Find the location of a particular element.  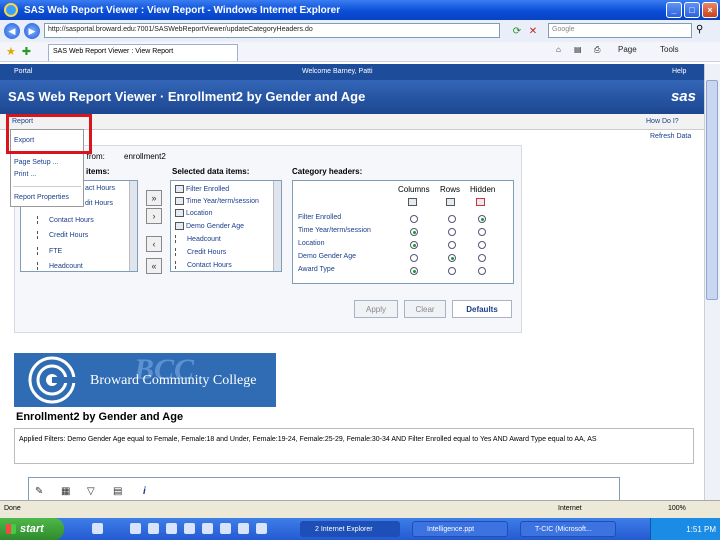

maximize-button: □ is located at coordinates (692, 10).